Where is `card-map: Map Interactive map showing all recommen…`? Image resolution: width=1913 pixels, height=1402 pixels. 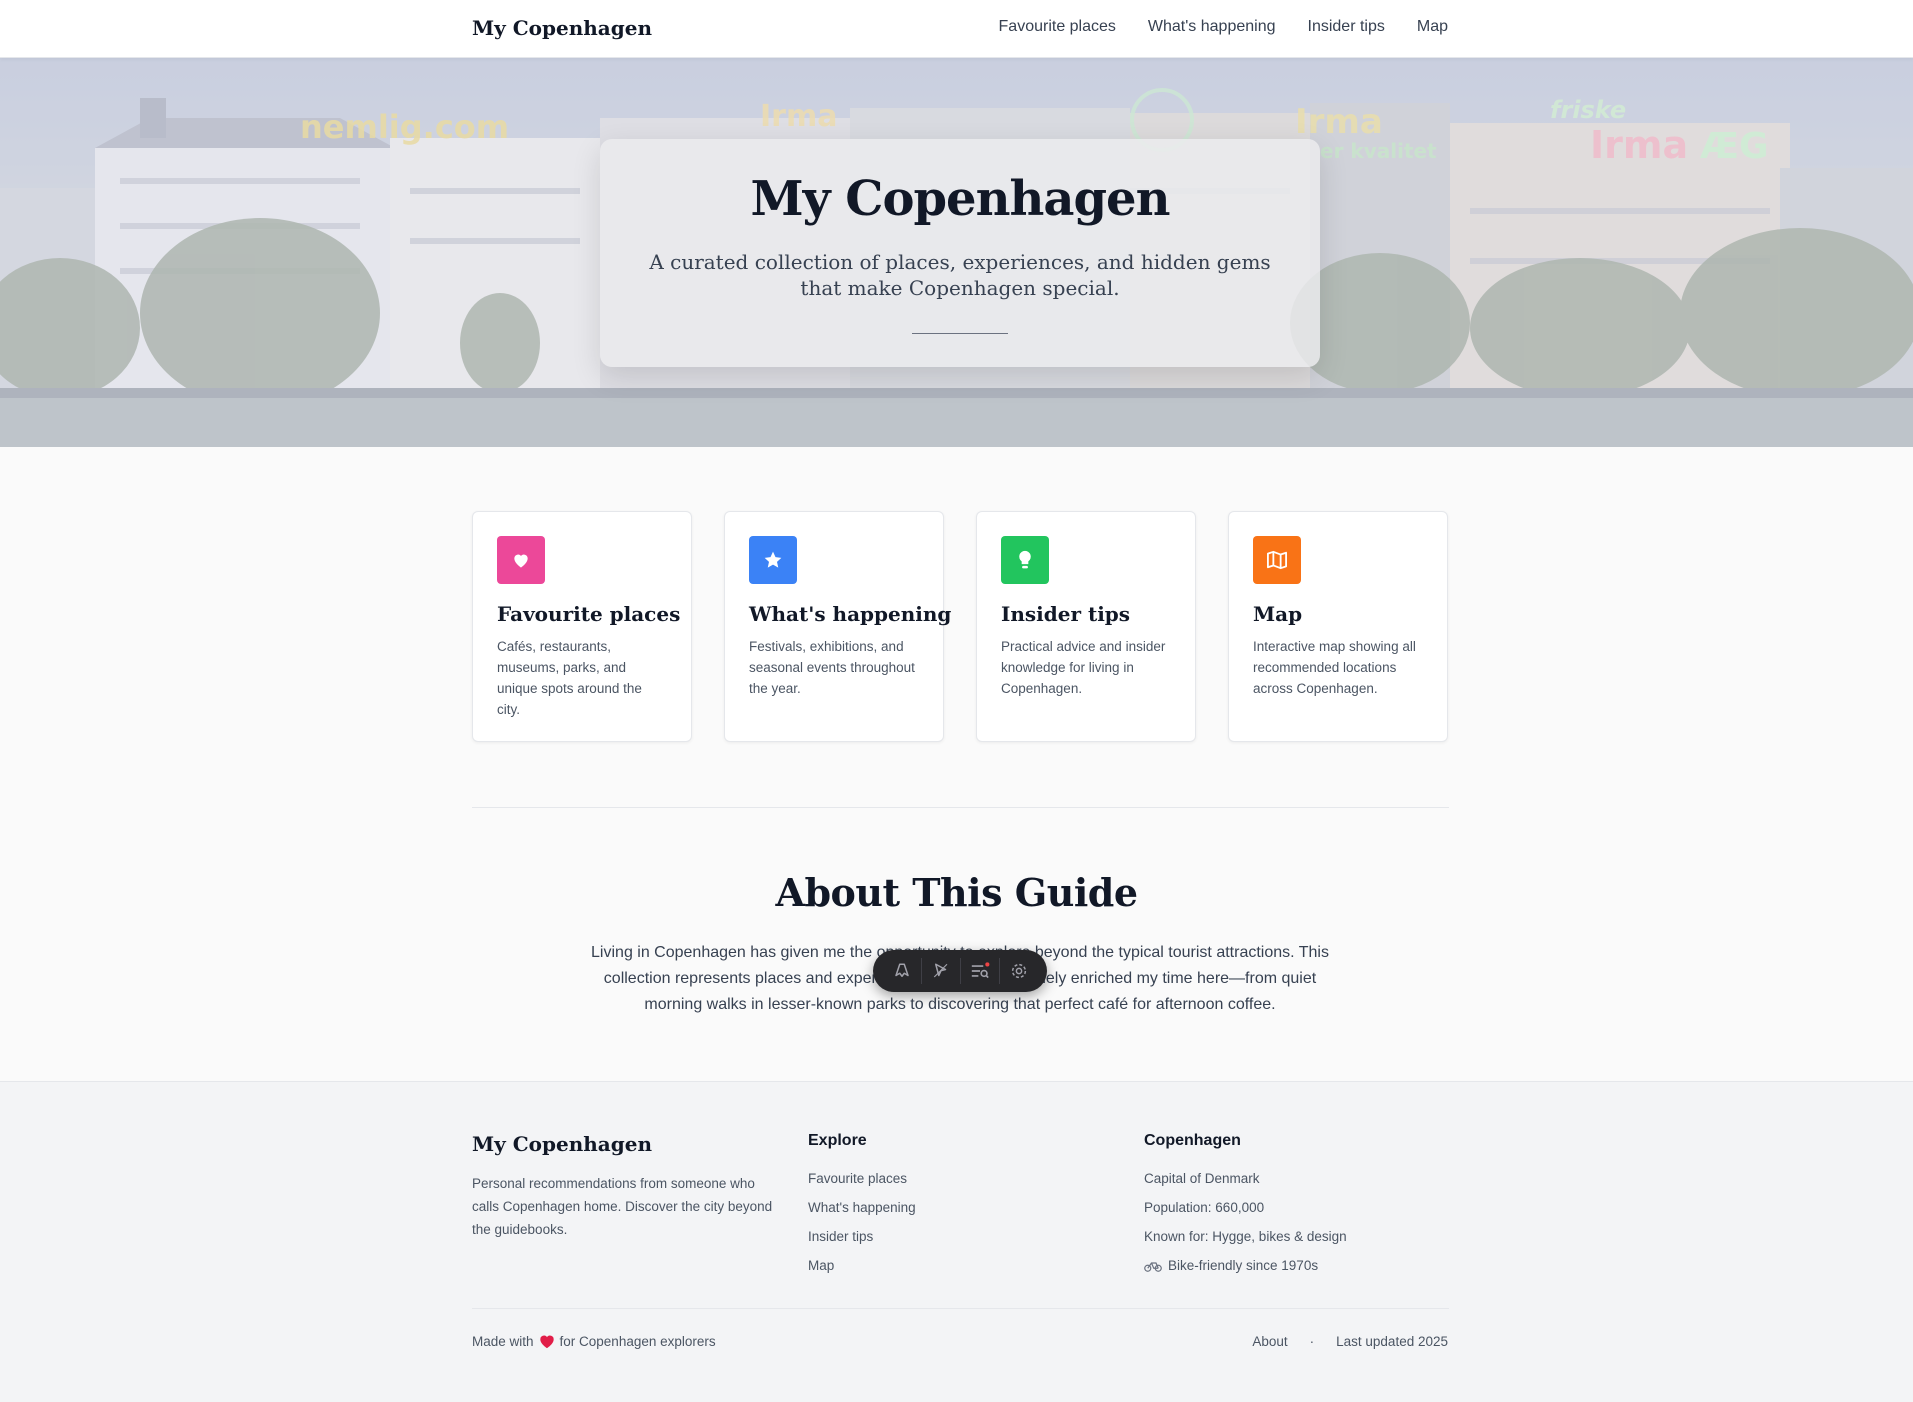 card-map: Map Interactive map showing all recommen… is located at coordinates (1338, 626).